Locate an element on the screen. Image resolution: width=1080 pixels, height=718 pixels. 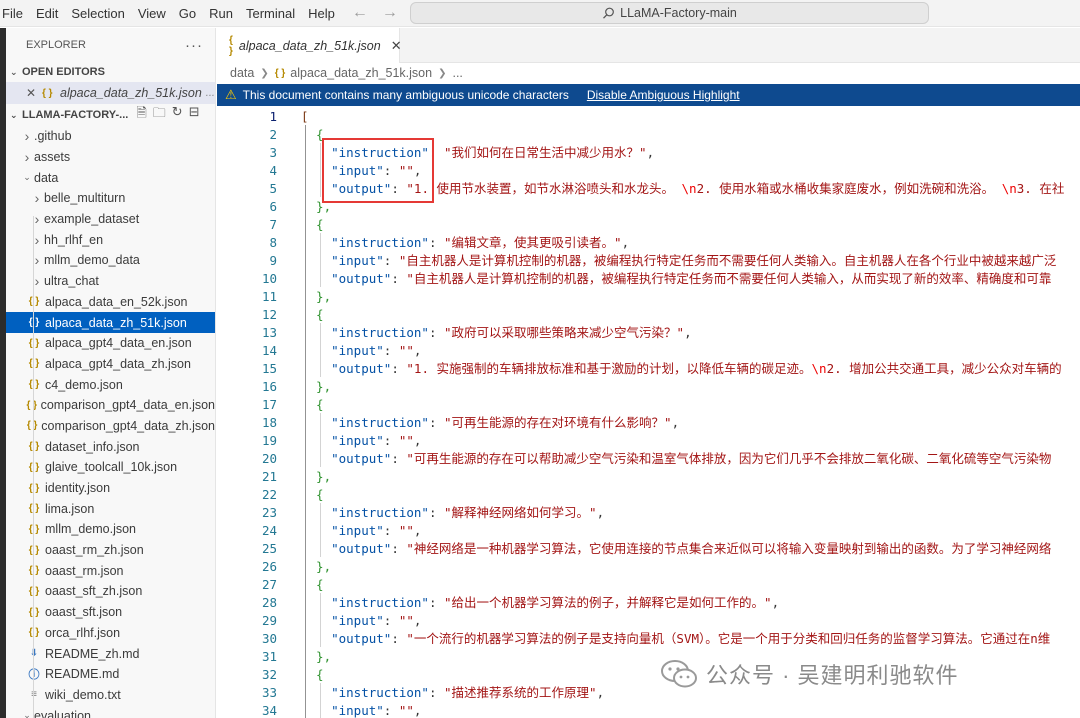
tree-item-label: README_zh.md is located at coordinates (92, 653).